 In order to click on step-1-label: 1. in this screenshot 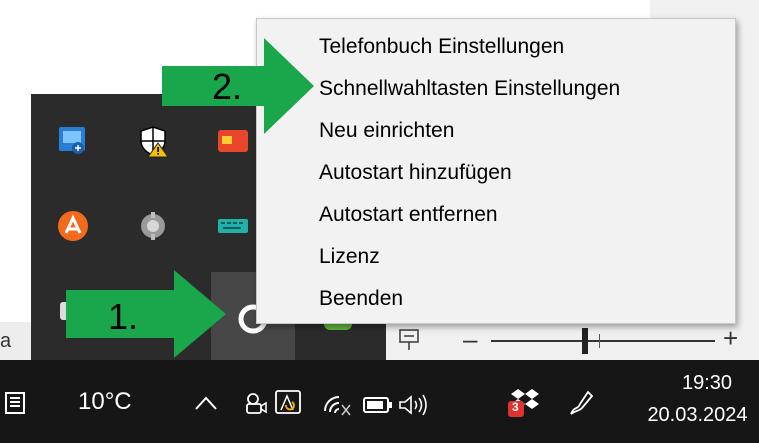, I will do `click(123, 316)`.